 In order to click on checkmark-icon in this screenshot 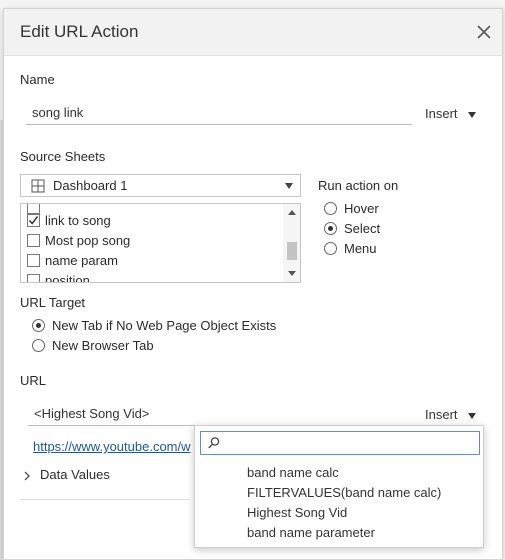, I will do `click(33, 220)`.